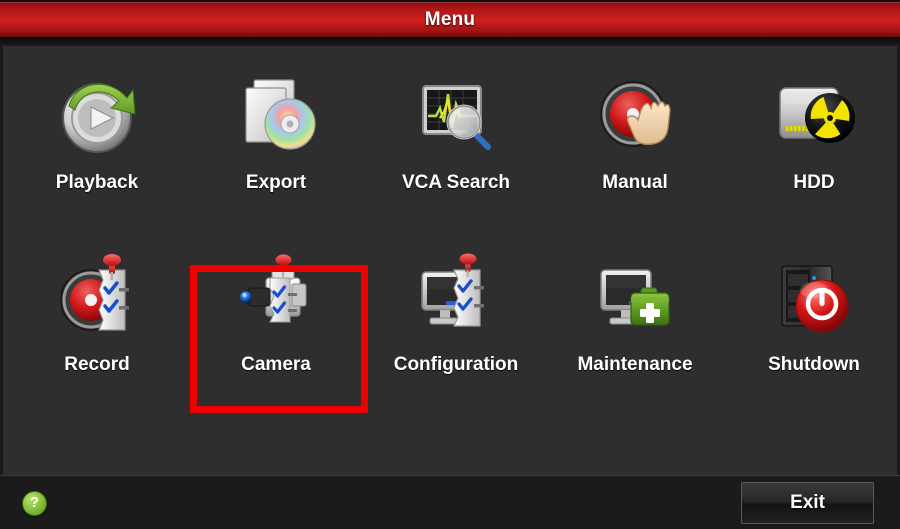 Image resolution: width=900 pixels, height=529 pixels. Describe the element at coordinates (276, 182) in the screenshot. I see `menu-item-label: Export` at that location.